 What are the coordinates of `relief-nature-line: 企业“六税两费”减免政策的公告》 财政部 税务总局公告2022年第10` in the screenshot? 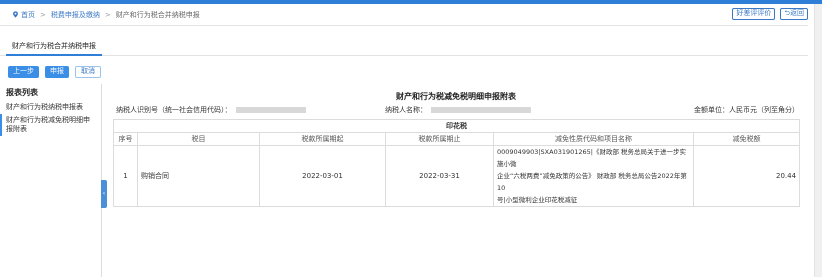 It's located at (592, 182).